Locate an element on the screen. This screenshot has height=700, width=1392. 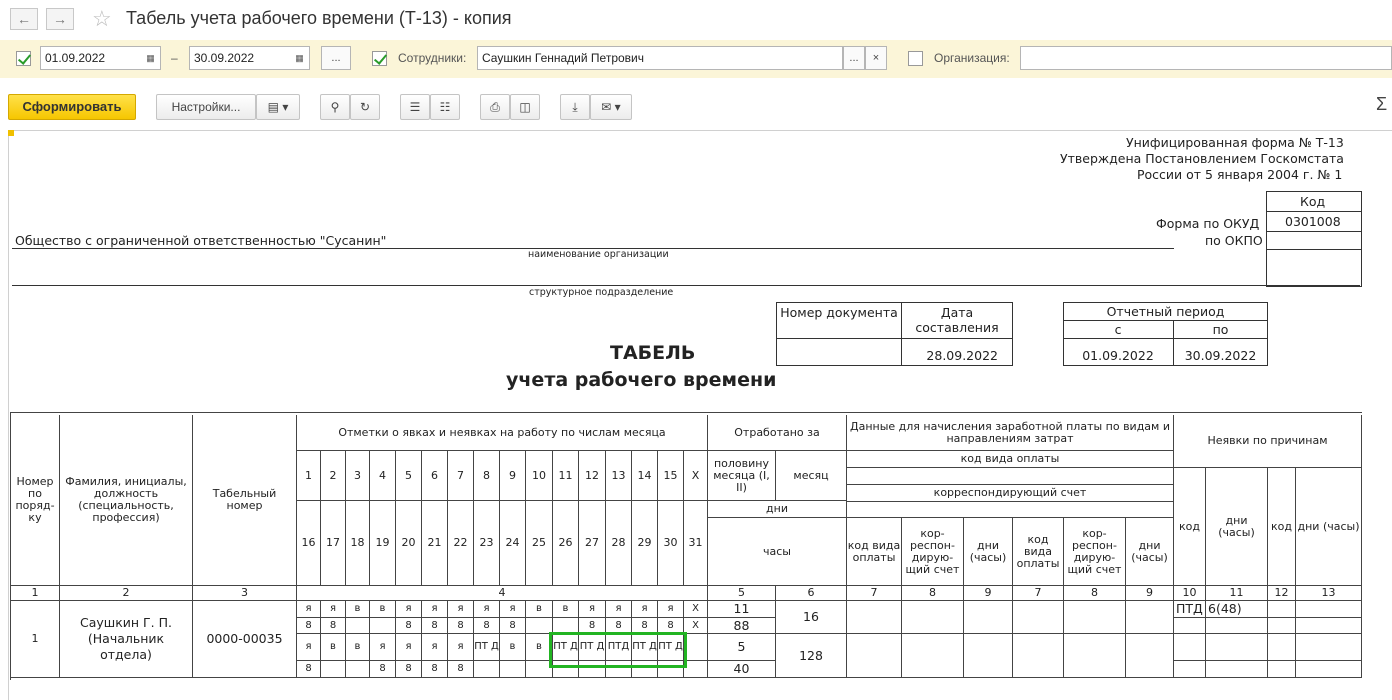
column-number: 9 is located at coordinates (1150, 593).